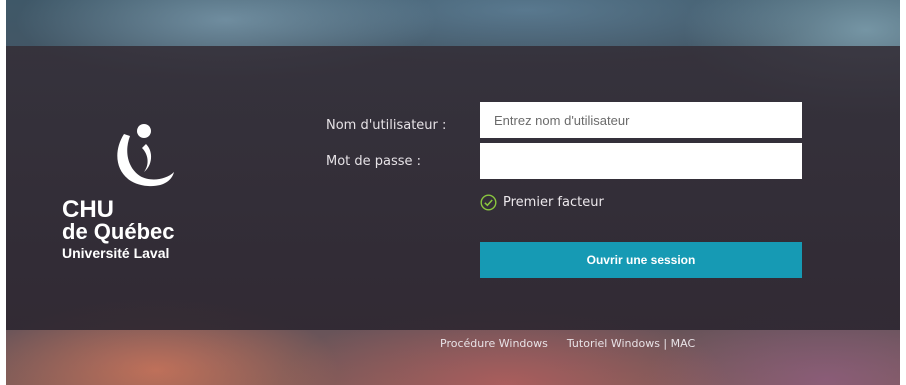 The width and height of the screenshot is (906, 385). I want to click on open-session-button: Ouvrir une session, so click(641, 260).